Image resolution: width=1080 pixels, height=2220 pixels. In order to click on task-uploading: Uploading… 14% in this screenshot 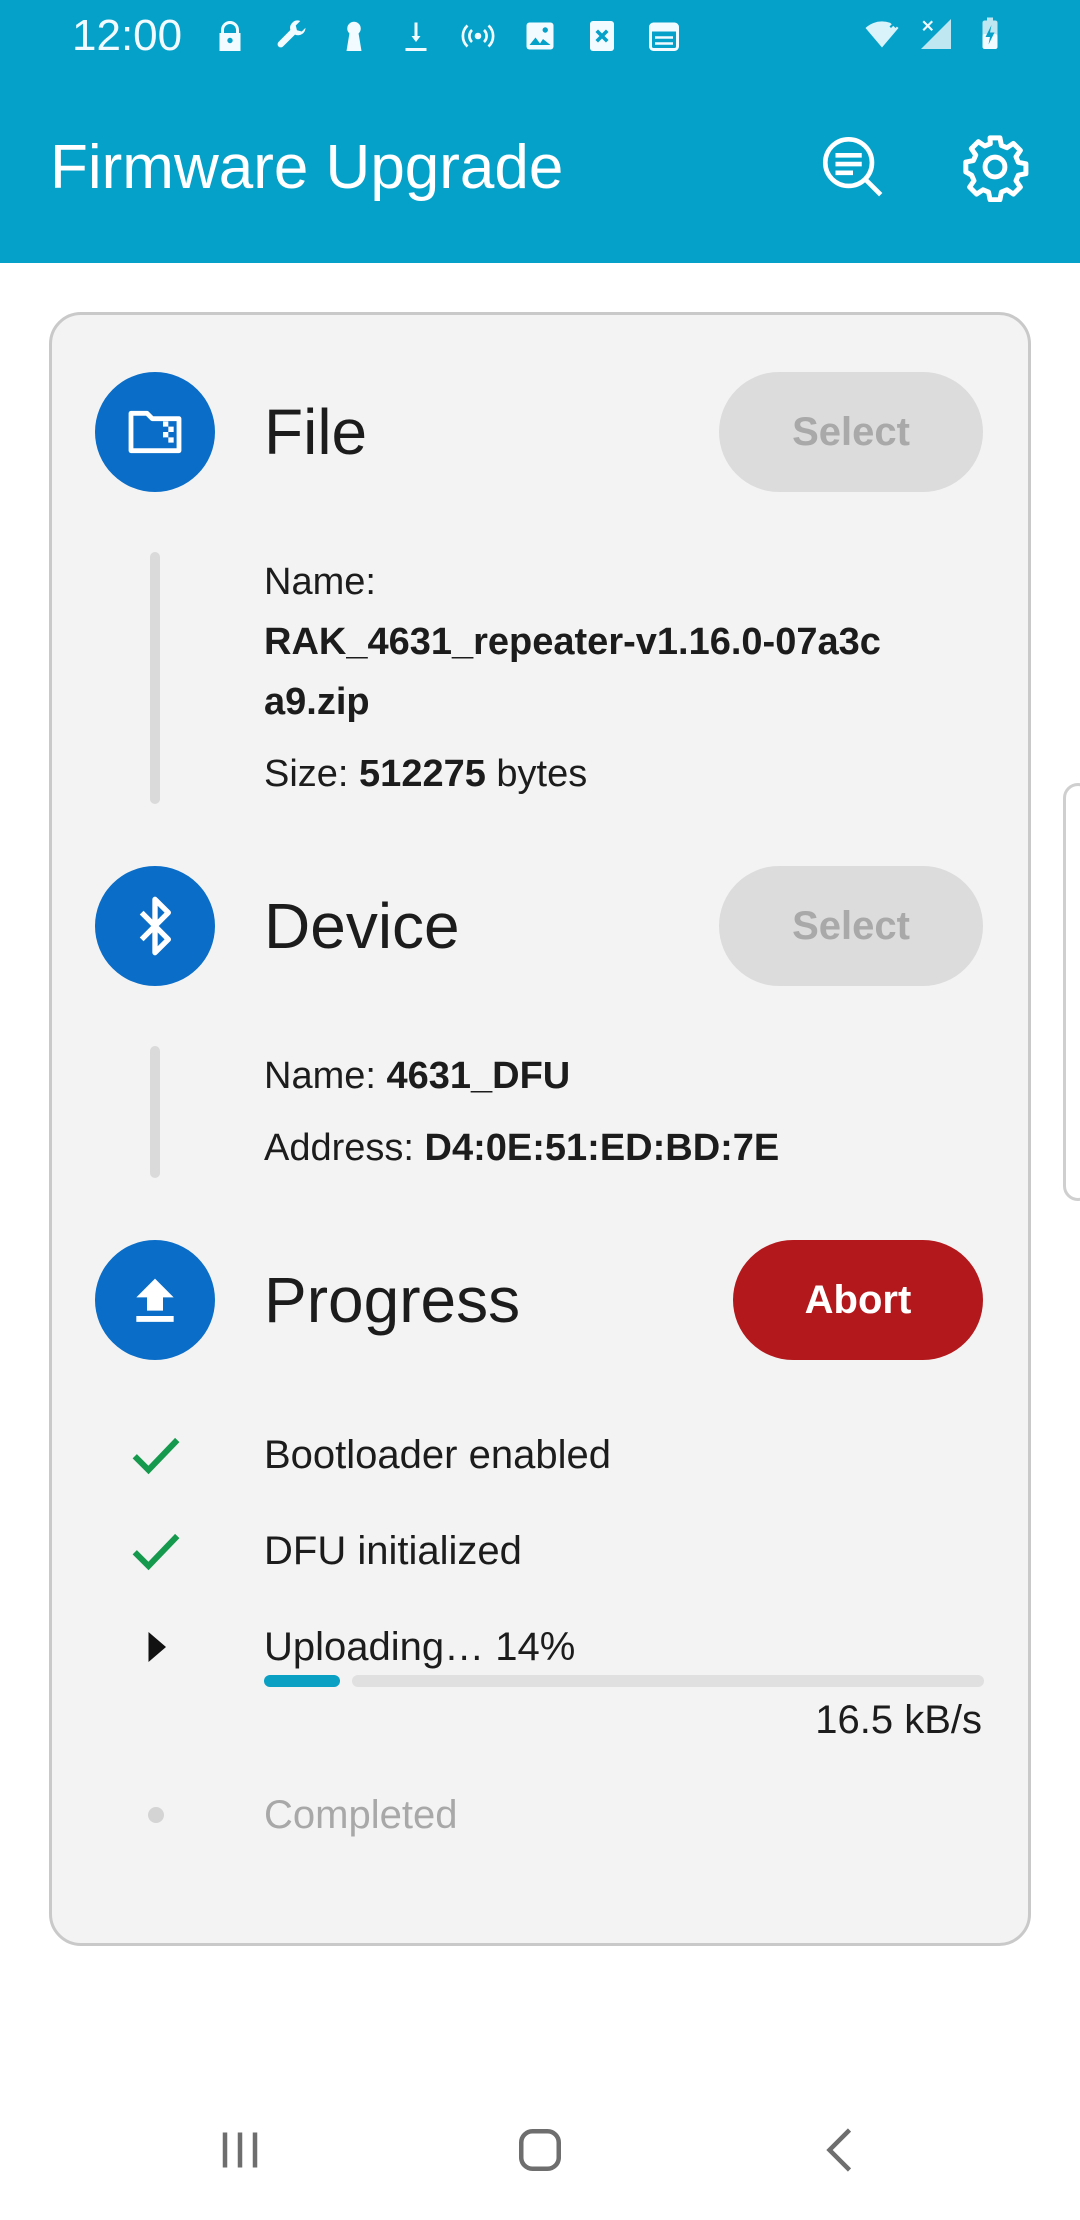, I will do `click(420, 1647)`.